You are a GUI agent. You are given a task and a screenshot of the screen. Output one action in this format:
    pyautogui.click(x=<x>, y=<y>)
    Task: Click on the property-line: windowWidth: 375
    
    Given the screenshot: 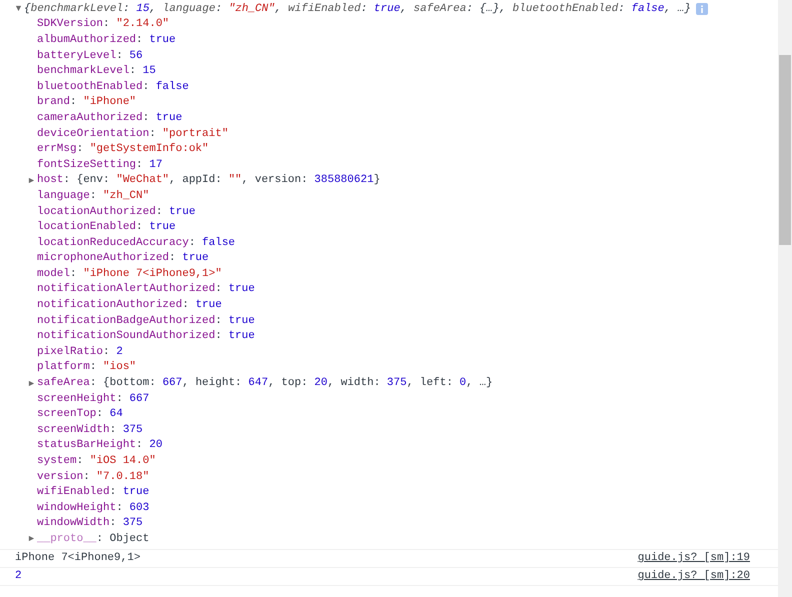 What is the action you would take?
    pyautogui.click(x=90, y=523)
    